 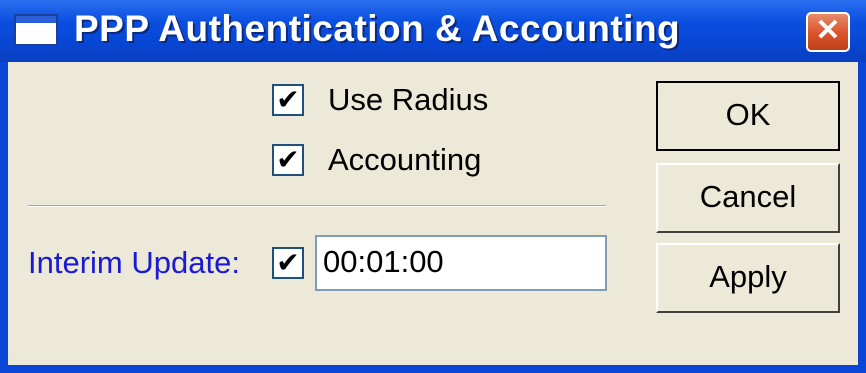 What do you see at coordinates (134, 262) in the screenshot?
I see `interim-update-label: Interim Update:` at bounding box center [134, 262].